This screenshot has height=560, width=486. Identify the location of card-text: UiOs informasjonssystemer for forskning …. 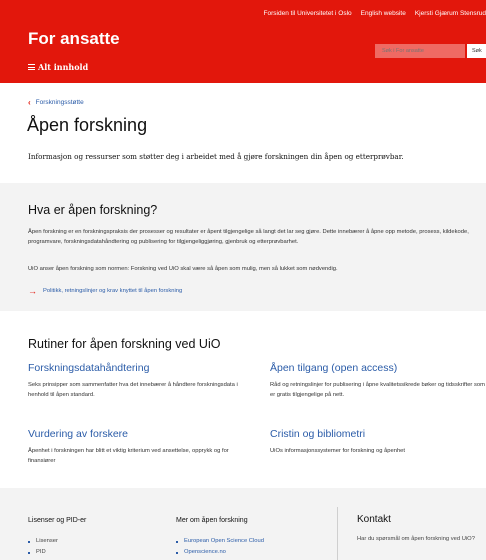
(337, 451).